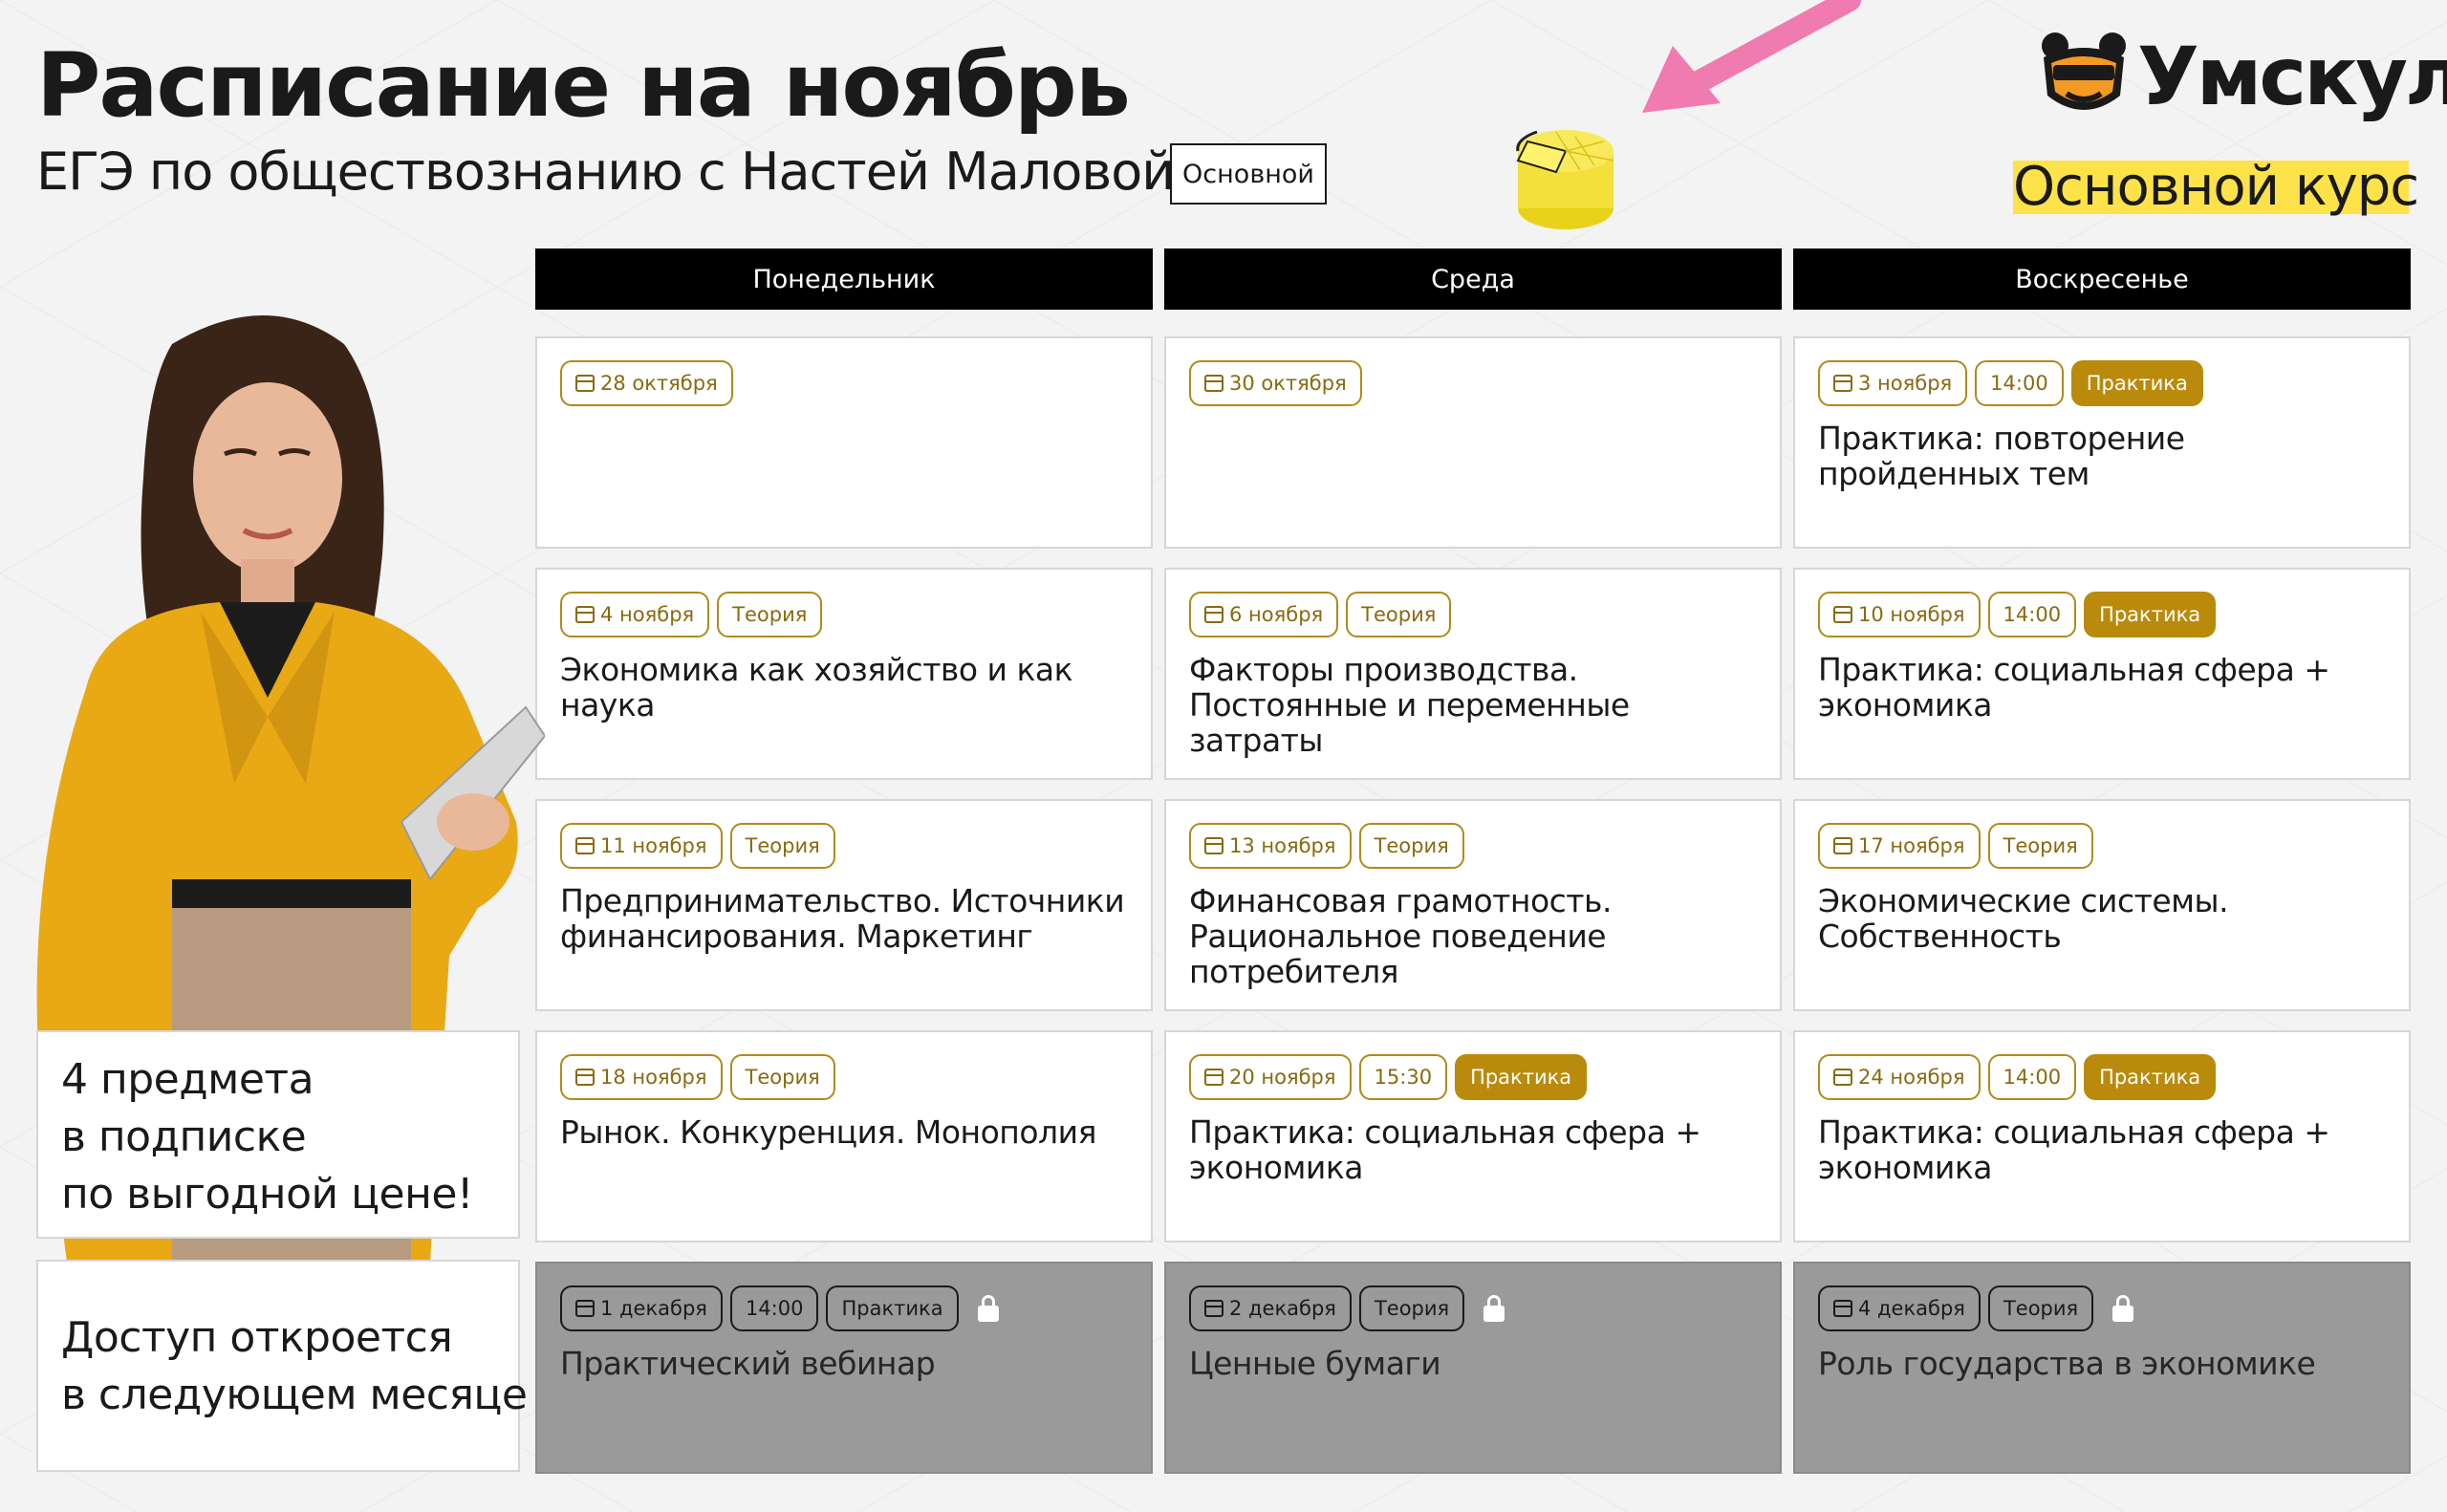  Describe the element at coordinates (282, 1366) in the screenshot. I see `access-notice-card: Доступ откроется в следующем месяце` at that location.